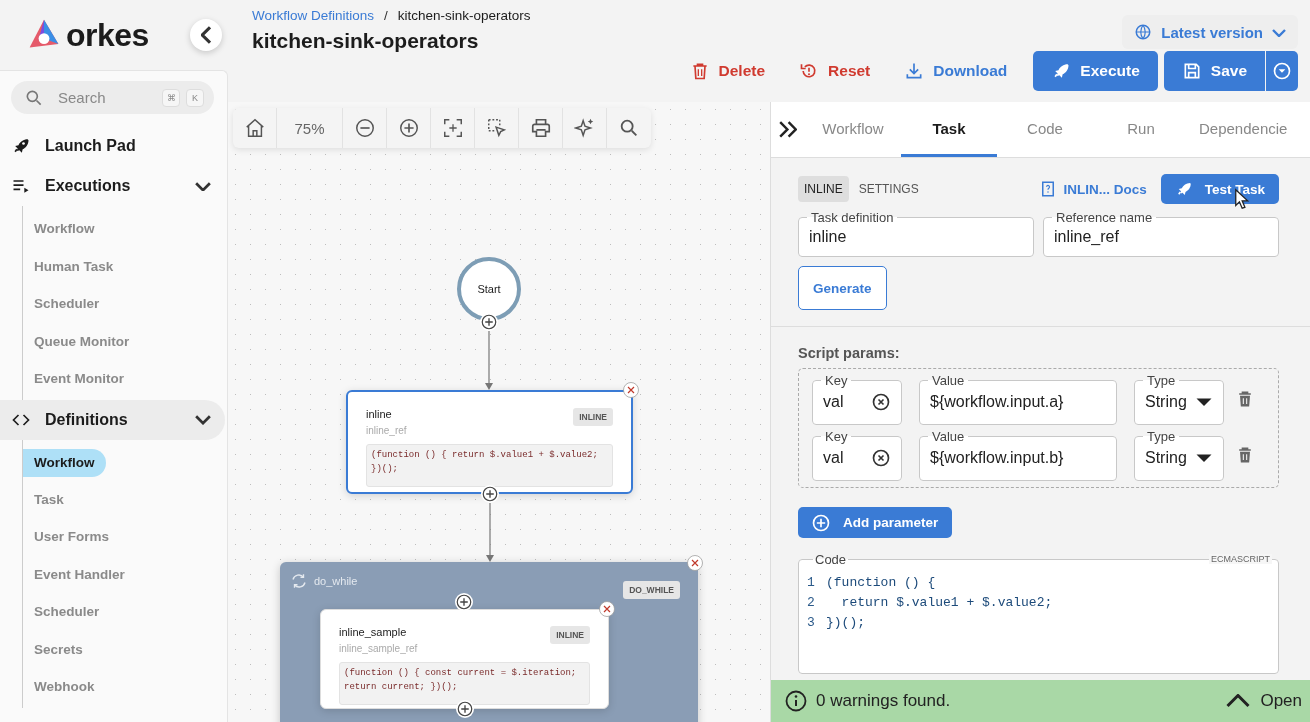 Image resolution: width=1310 pixels, height=722 pixels. What do you see at coordinates (58, 649) in the screenshot?
I see `nav-subitem: Secrets` at bounding box center [58, 649].